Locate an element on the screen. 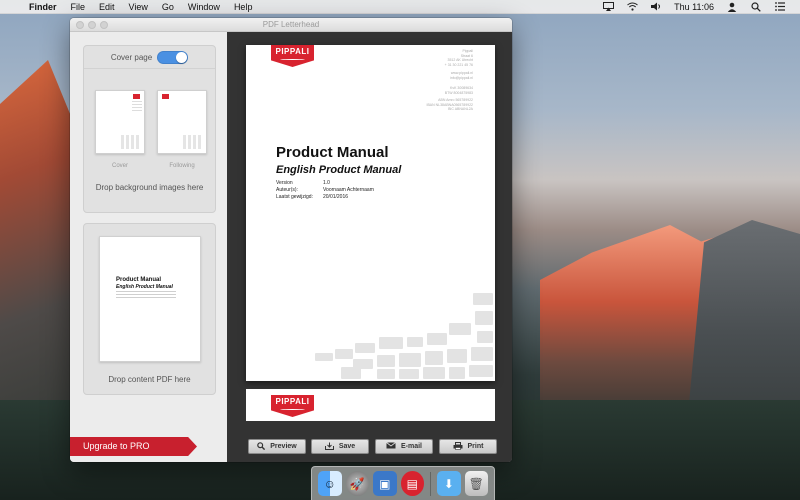 This screenshot has height=500, width=800. menu-edit: Edit is located at coordinates (107, 7).